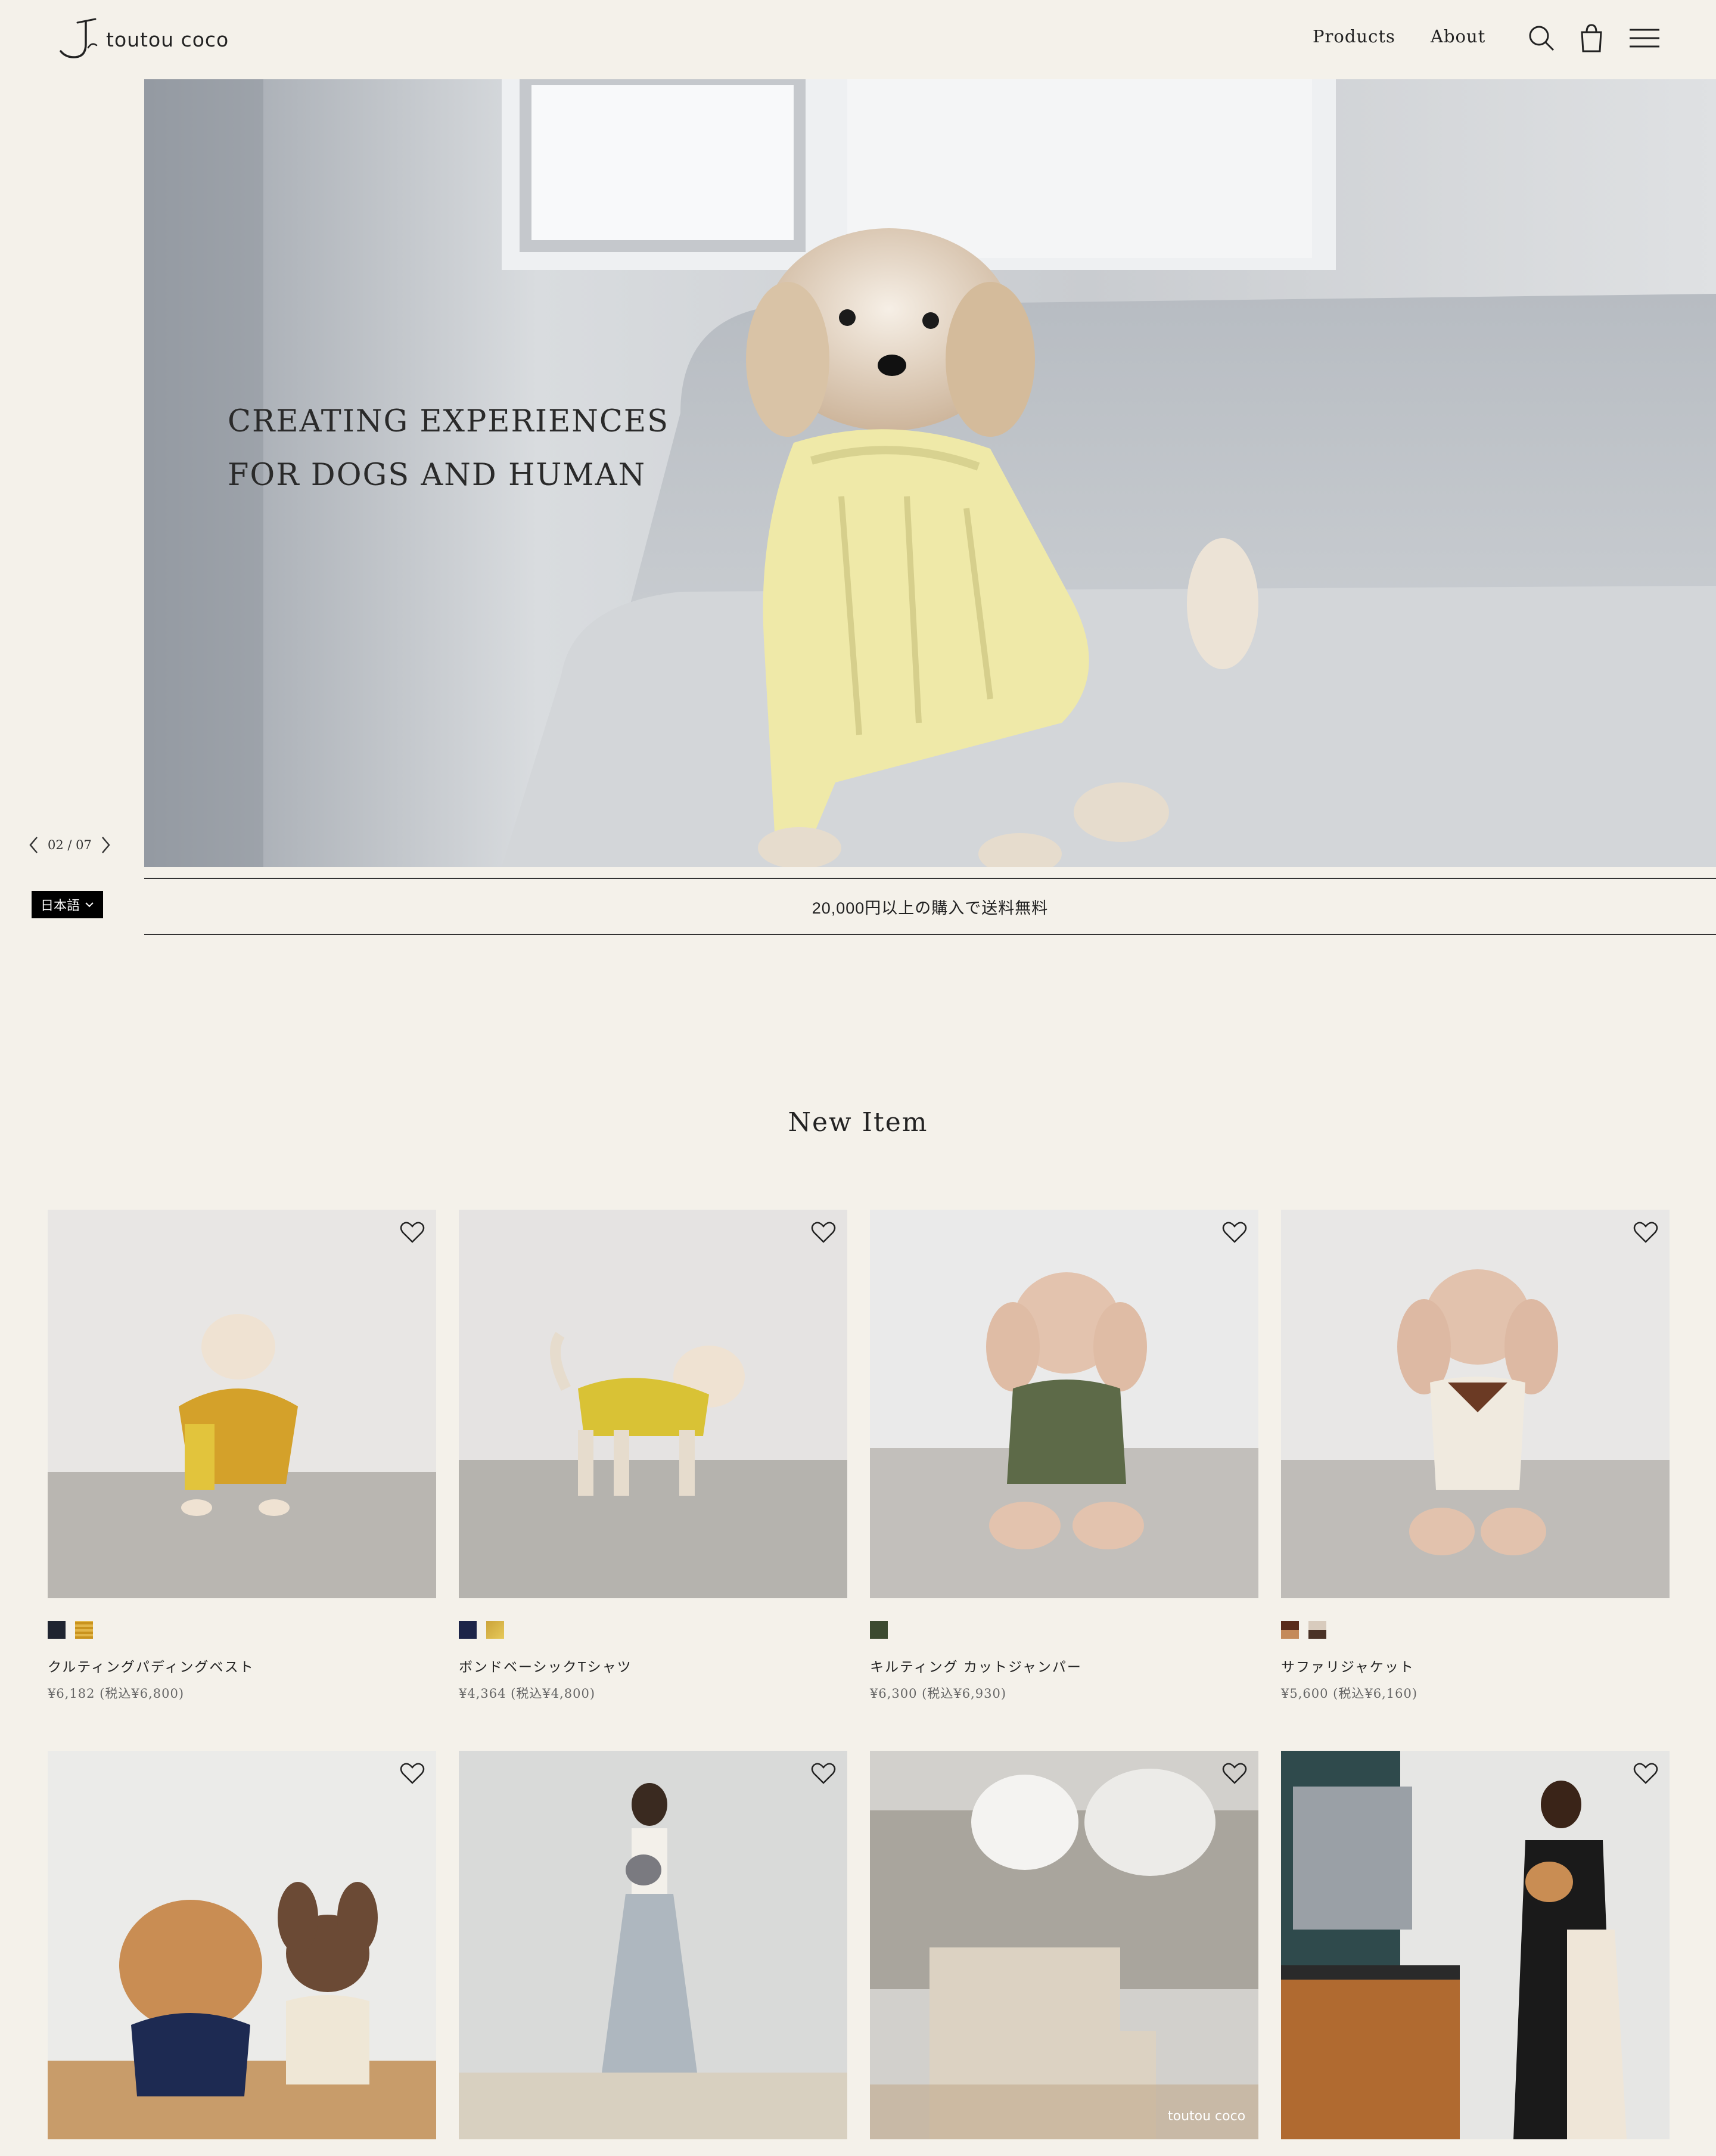 Image resolution: width=1716 pixels, height=2156 pixels. I want to click on cart-icon, so click(1591, 38).